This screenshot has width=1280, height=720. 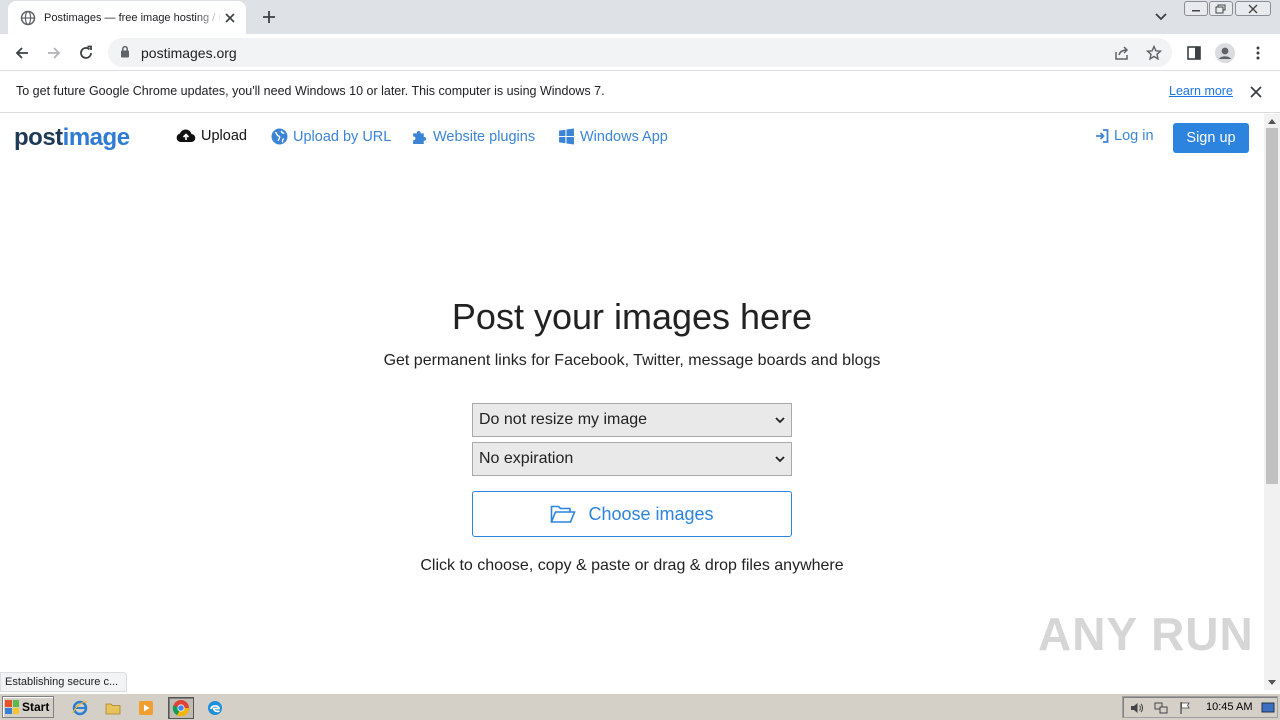 I want to click on resize-select-value: Do not resize my image, so click(x=563, y=419).